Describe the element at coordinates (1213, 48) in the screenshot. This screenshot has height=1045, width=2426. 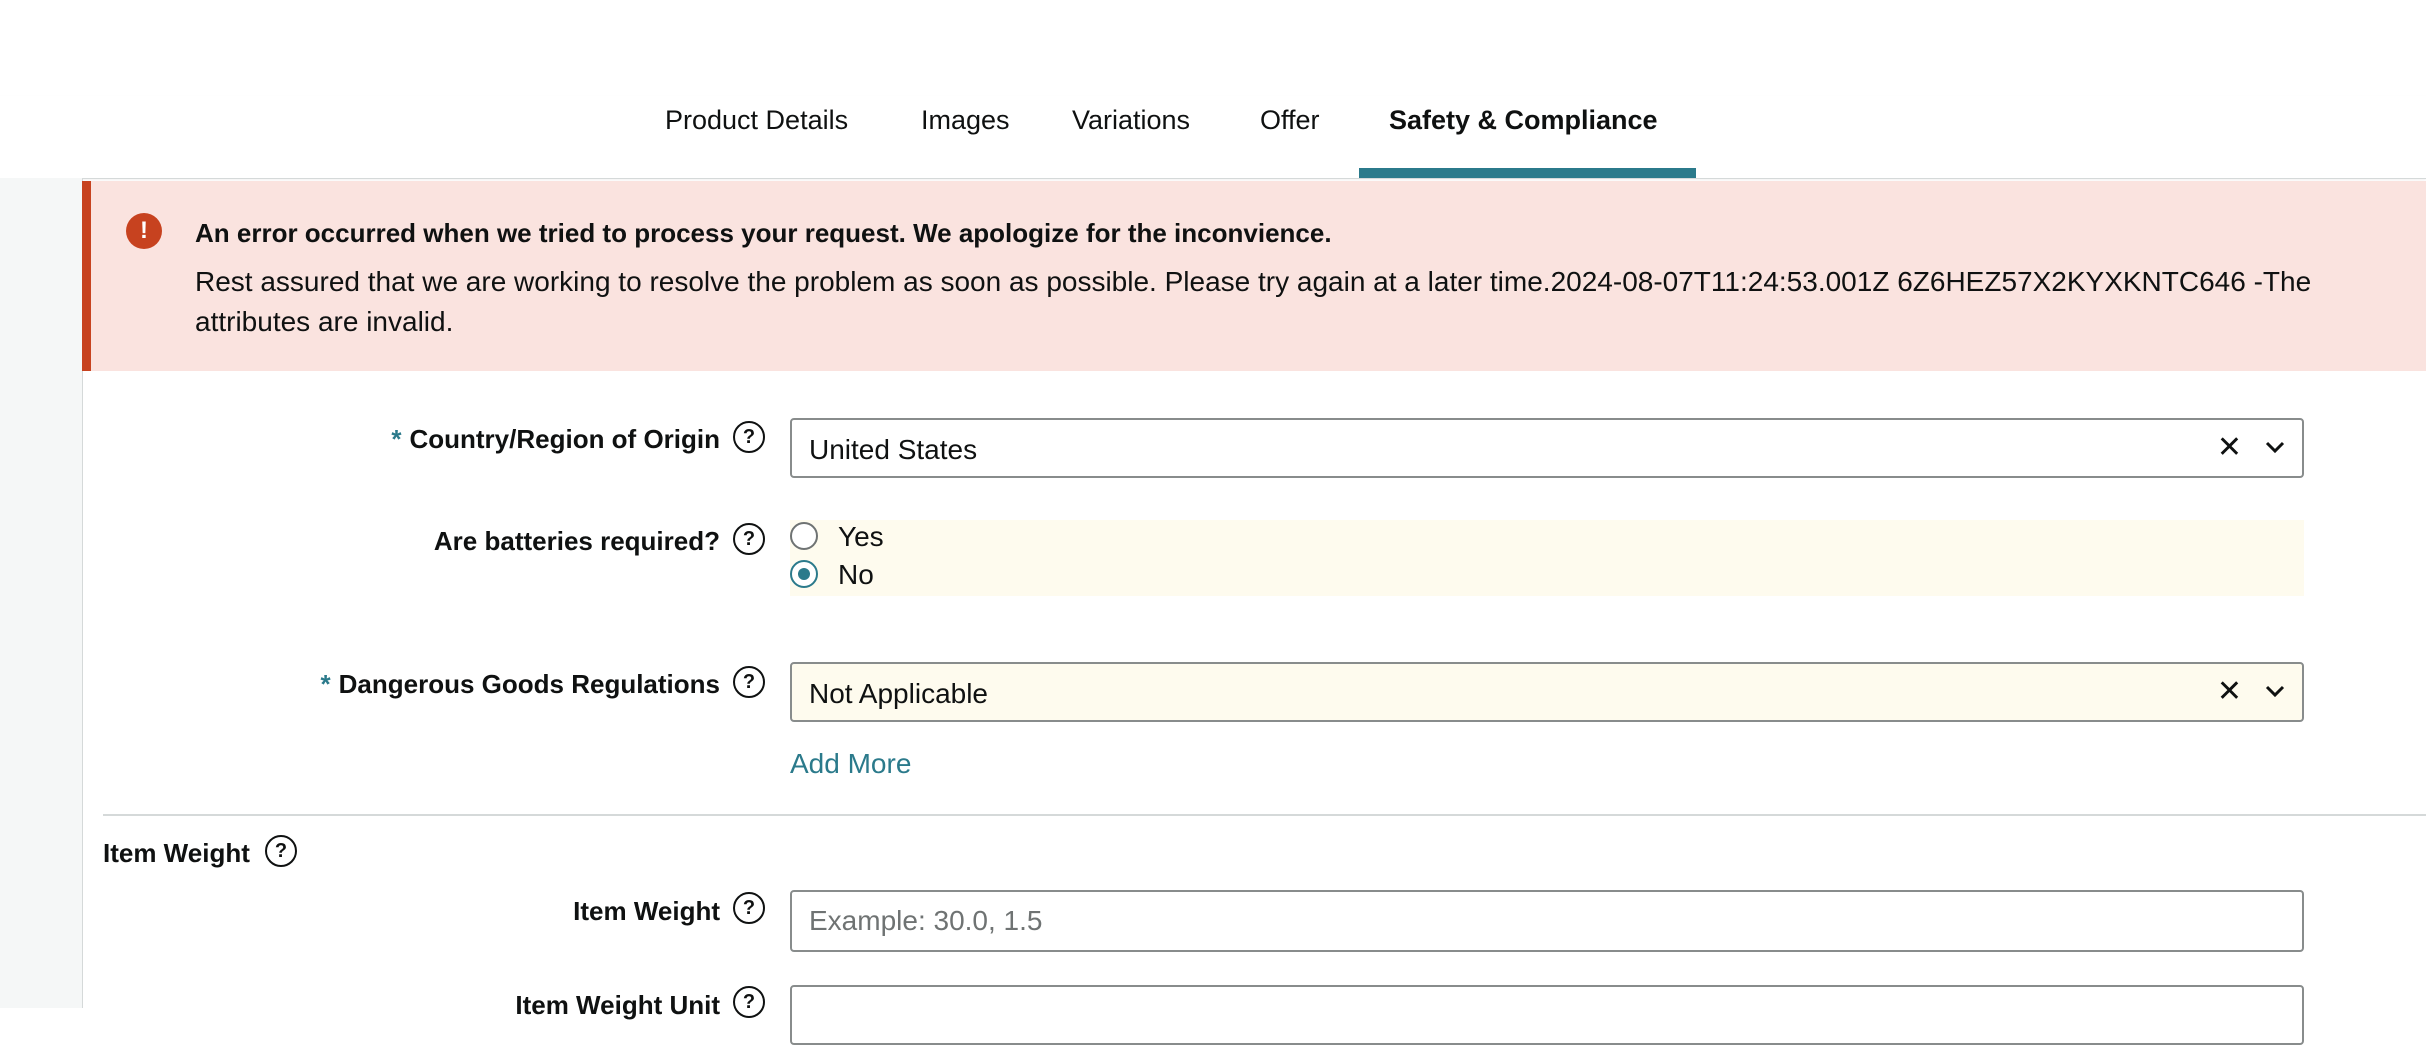
I see `top-bar` at that location.